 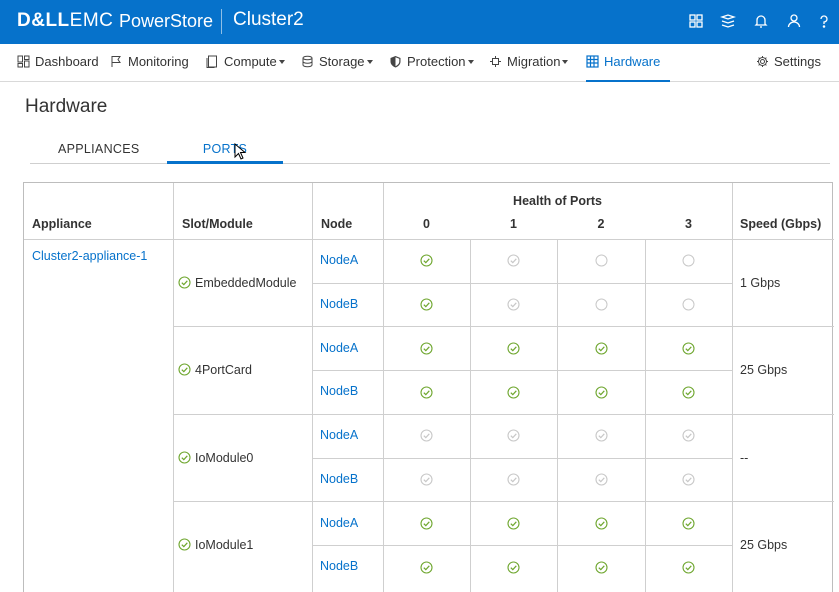 I want to click on nav-settings: Settings, so click(x=788, y=68).